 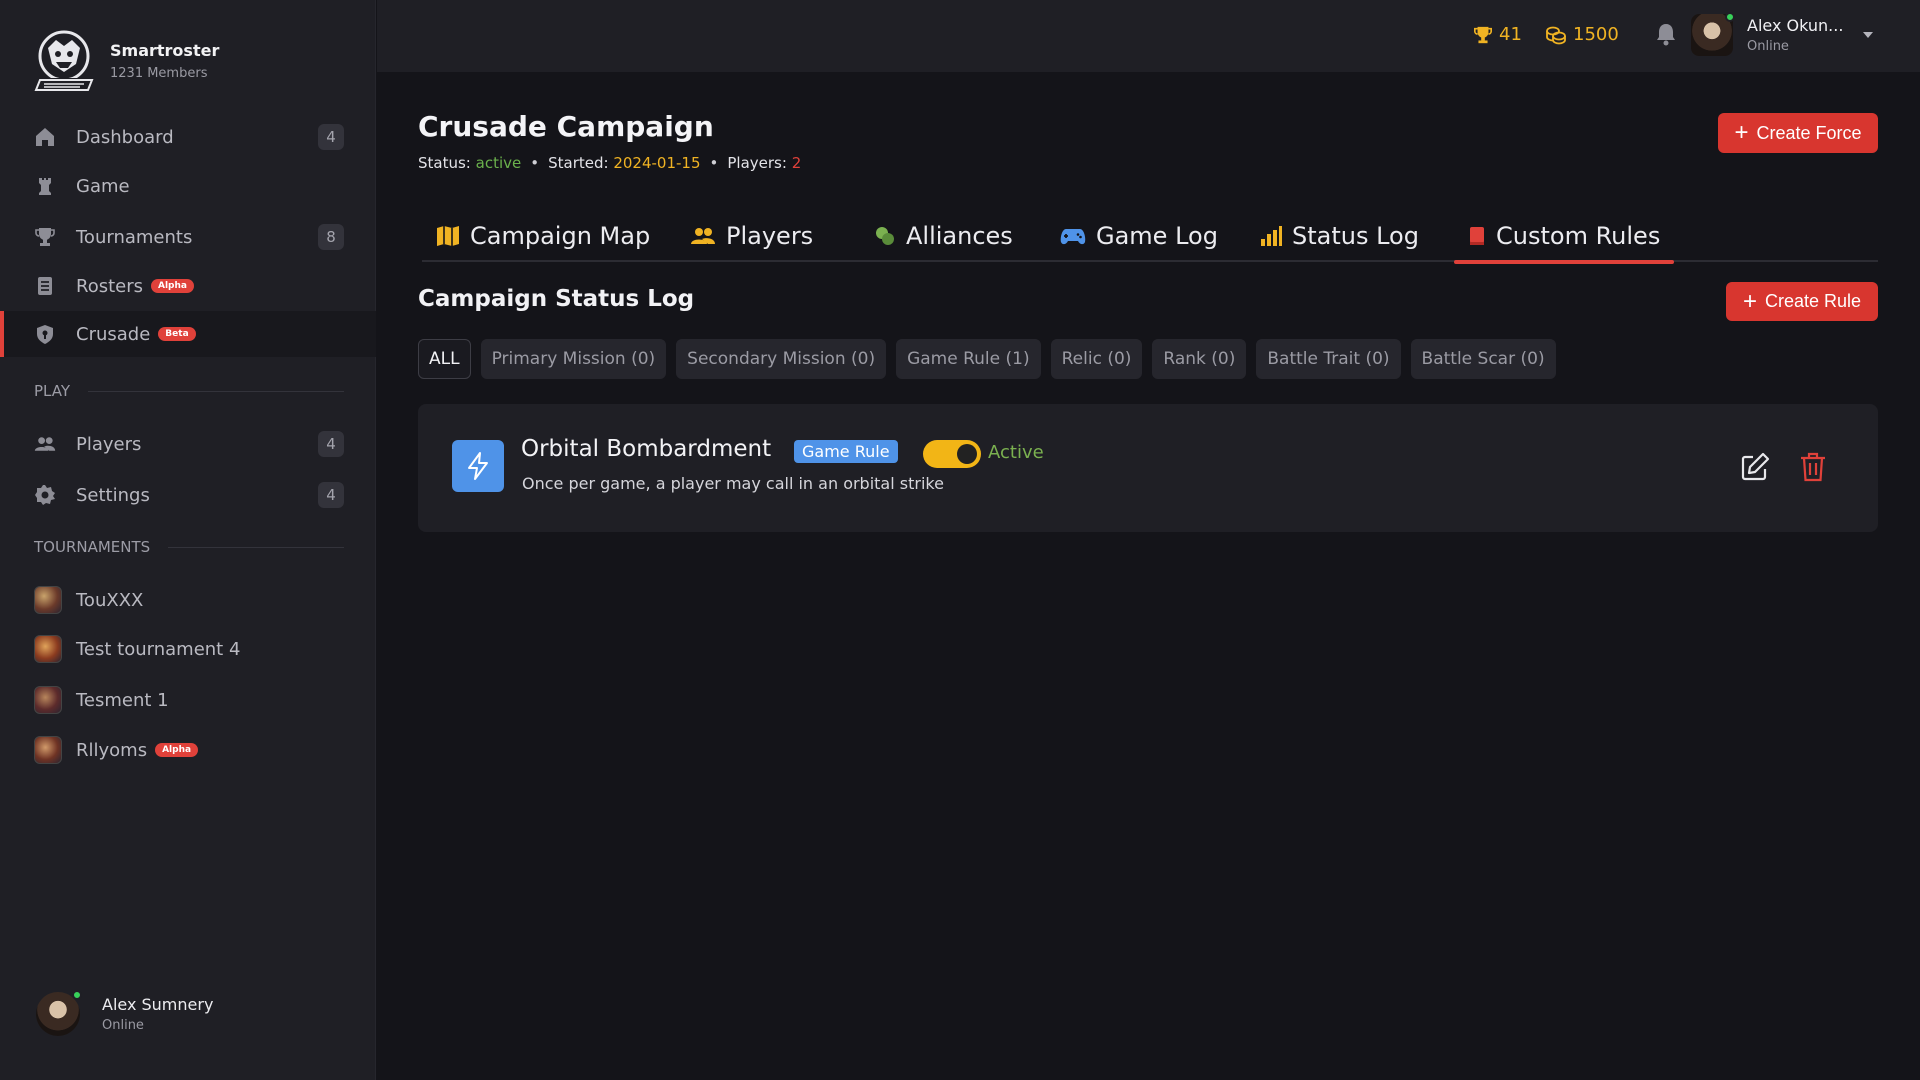 What do you see at coordinates (543, 236) in the screenshot?
I see `tab-campaign-map: Campaign Map` at bounding box center [543, 236].